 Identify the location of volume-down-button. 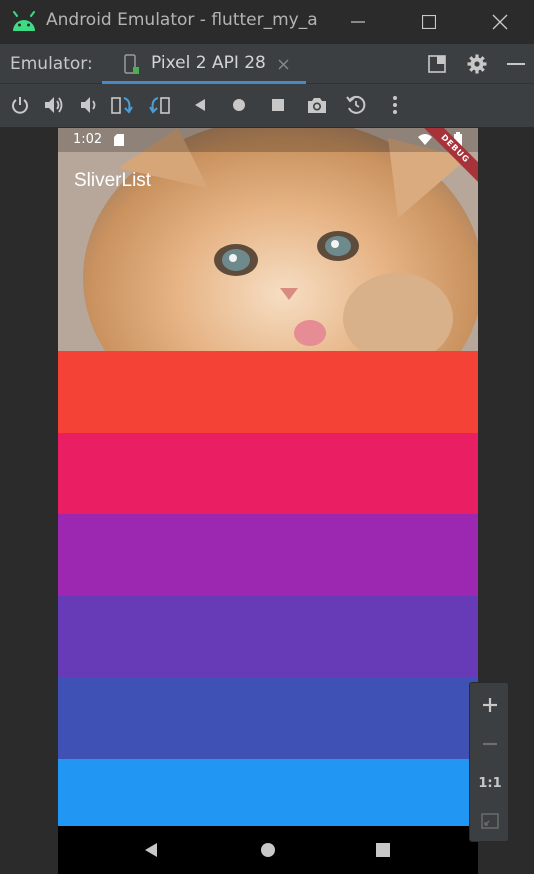
(88, 105).